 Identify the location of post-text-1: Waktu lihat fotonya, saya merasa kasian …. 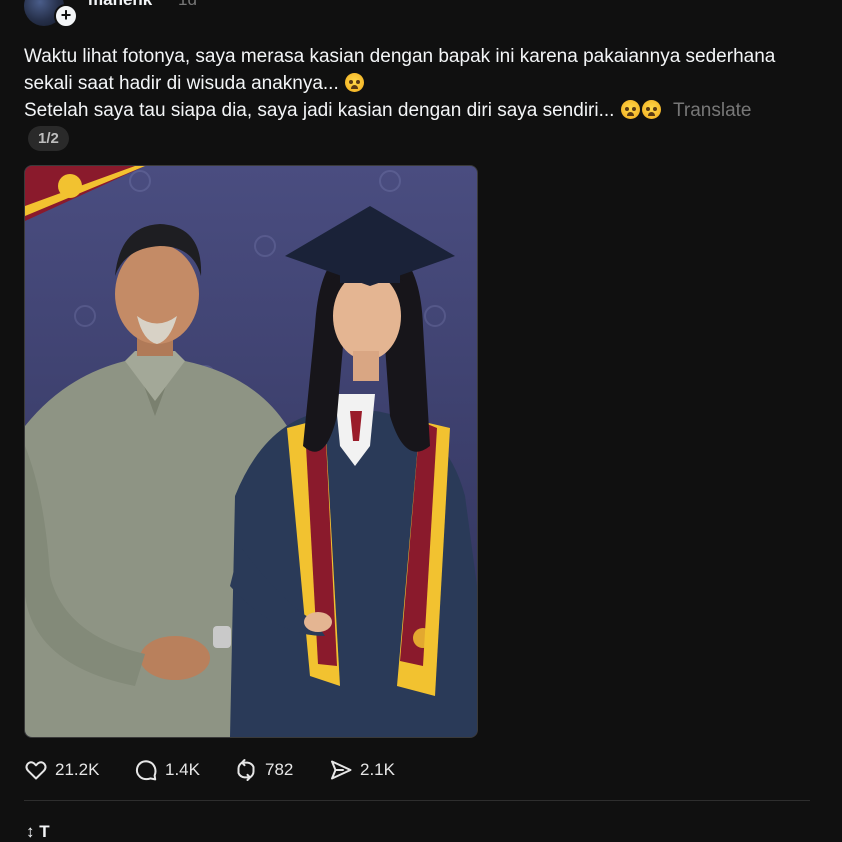
(400, 70).